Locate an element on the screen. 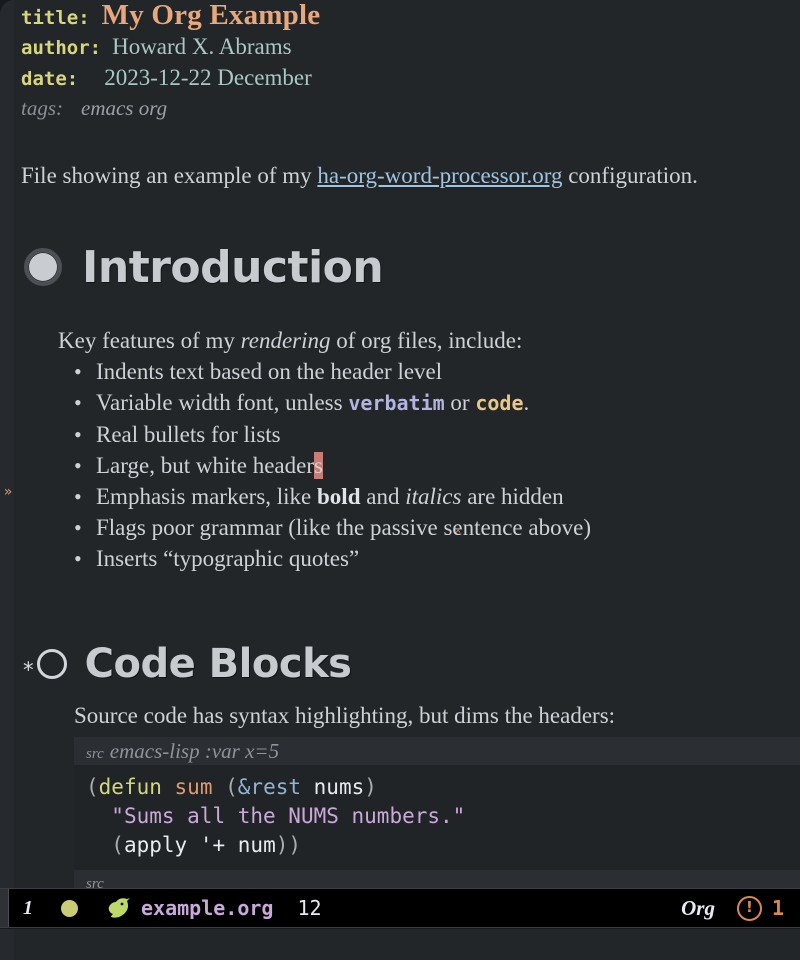  heading-star-marker: * is located at coordinates (28, 669).